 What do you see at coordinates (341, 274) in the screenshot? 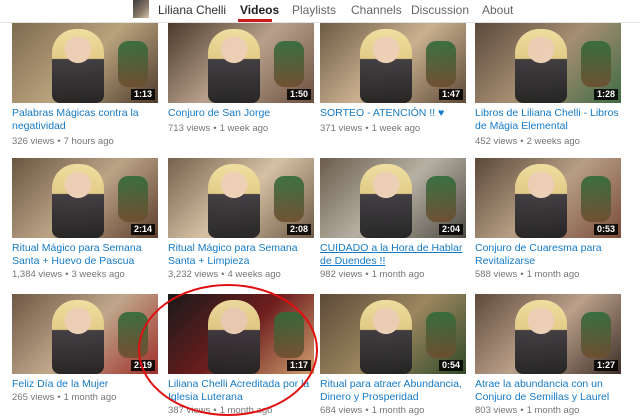
I see `video-views: 982 views` at bounding box center [341, 274].